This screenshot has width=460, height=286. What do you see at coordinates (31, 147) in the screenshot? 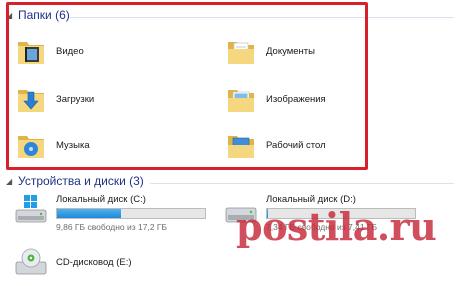
I see `music-folder-icon` at bounding box center [31, 147].